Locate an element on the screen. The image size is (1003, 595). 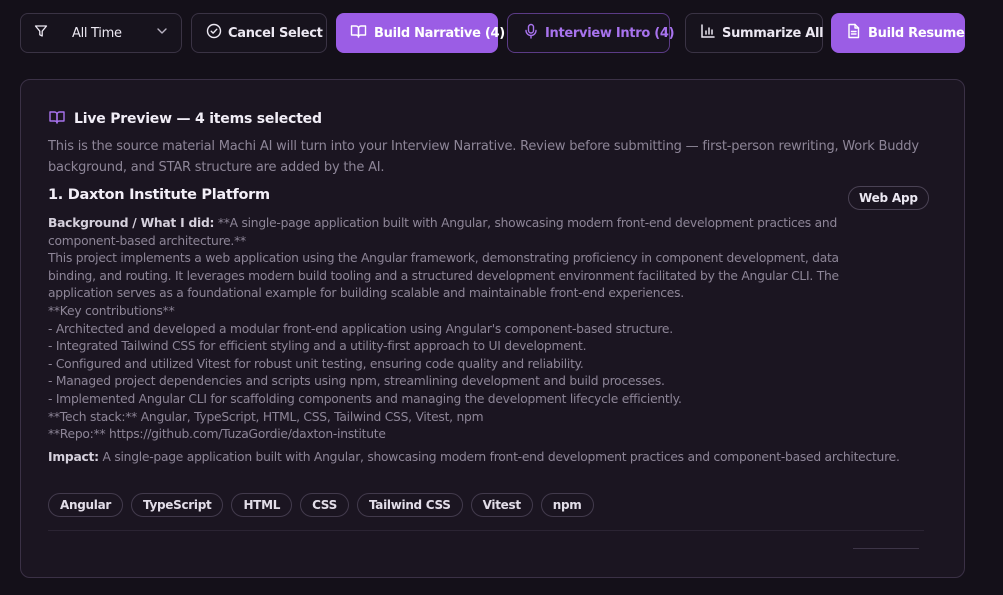
item-title: 1. Daxton Institute Platform is located at coordinates (159, 195).